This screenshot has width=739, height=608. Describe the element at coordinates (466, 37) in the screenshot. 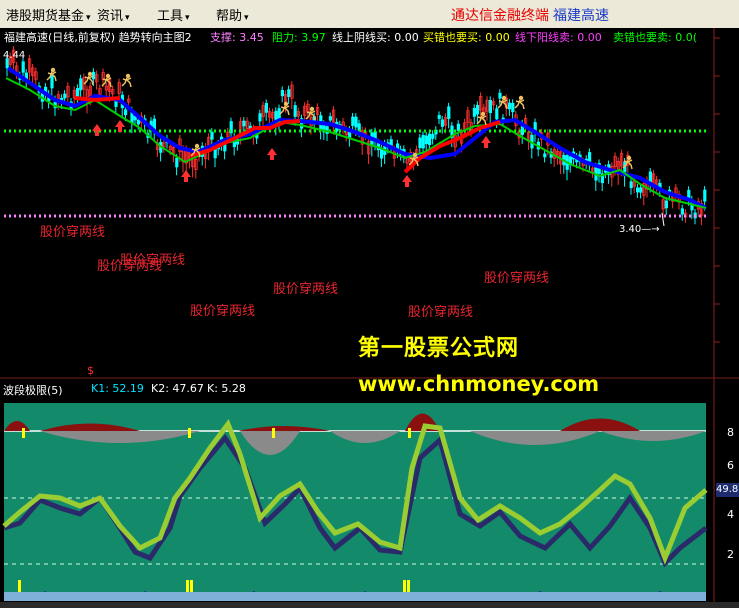

I see `buy-anyway-readout: 买错也要买: 0.00` at that location.